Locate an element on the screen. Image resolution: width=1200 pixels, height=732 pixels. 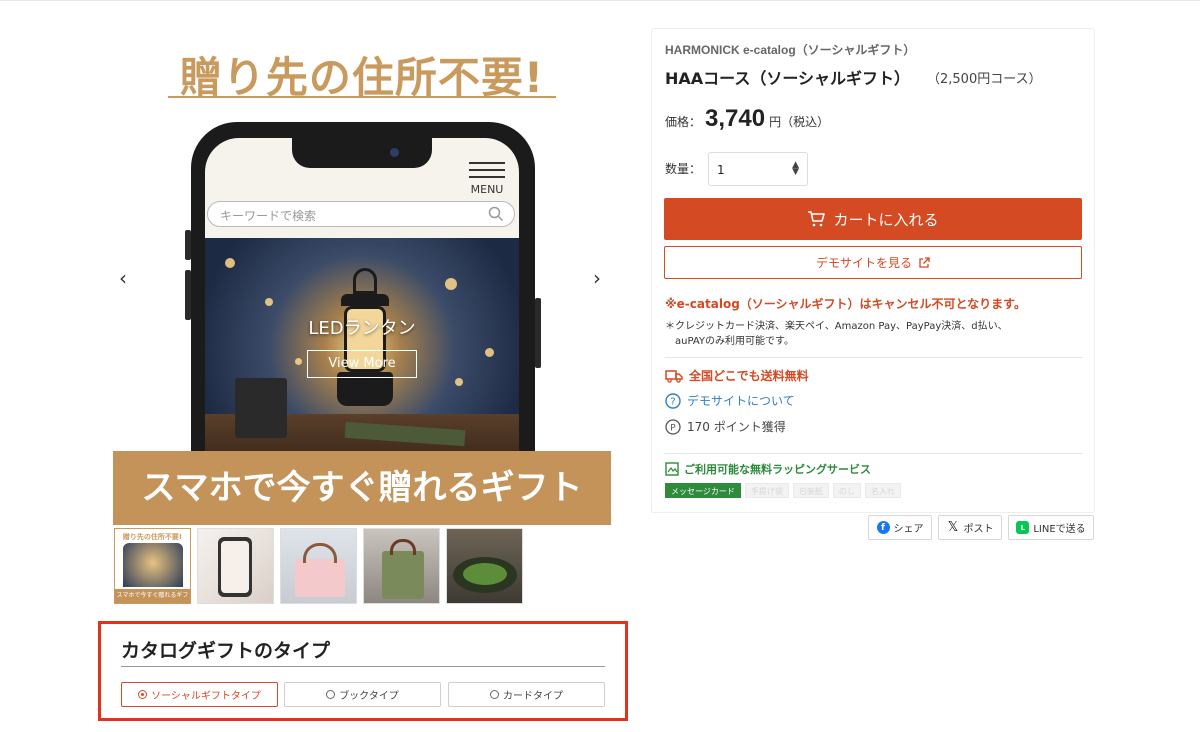
type-option-label: ソーシャルギフトタイプ is located at coordinates (206, 696).